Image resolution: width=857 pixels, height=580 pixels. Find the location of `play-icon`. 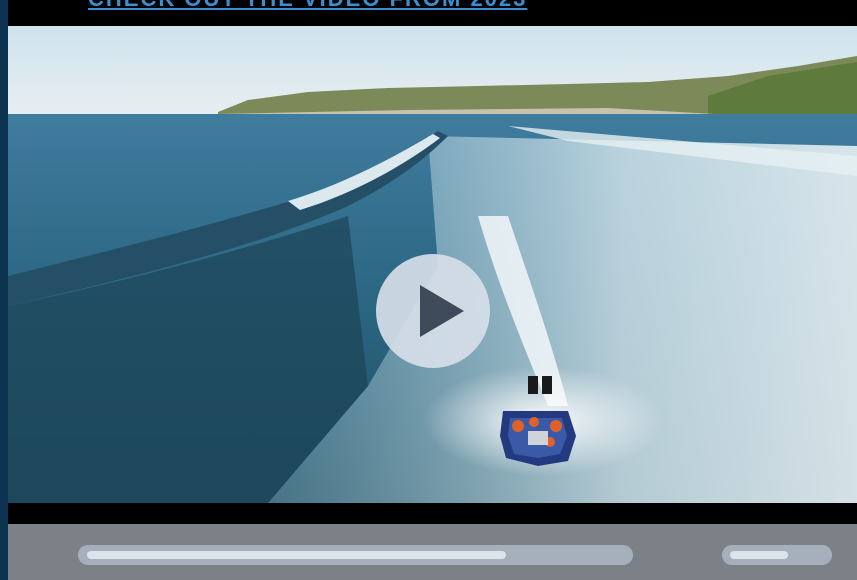

play-icon is located at coordinates (442, 311).